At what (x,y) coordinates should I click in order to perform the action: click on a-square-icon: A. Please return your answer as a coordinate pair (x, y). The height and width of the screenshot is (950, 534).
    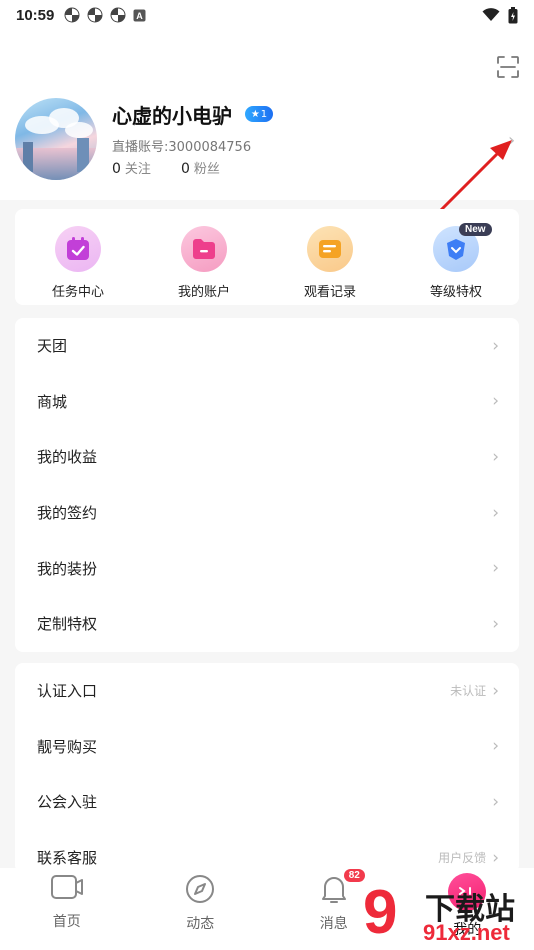
    Looking at the image, I should click on (139, 15).